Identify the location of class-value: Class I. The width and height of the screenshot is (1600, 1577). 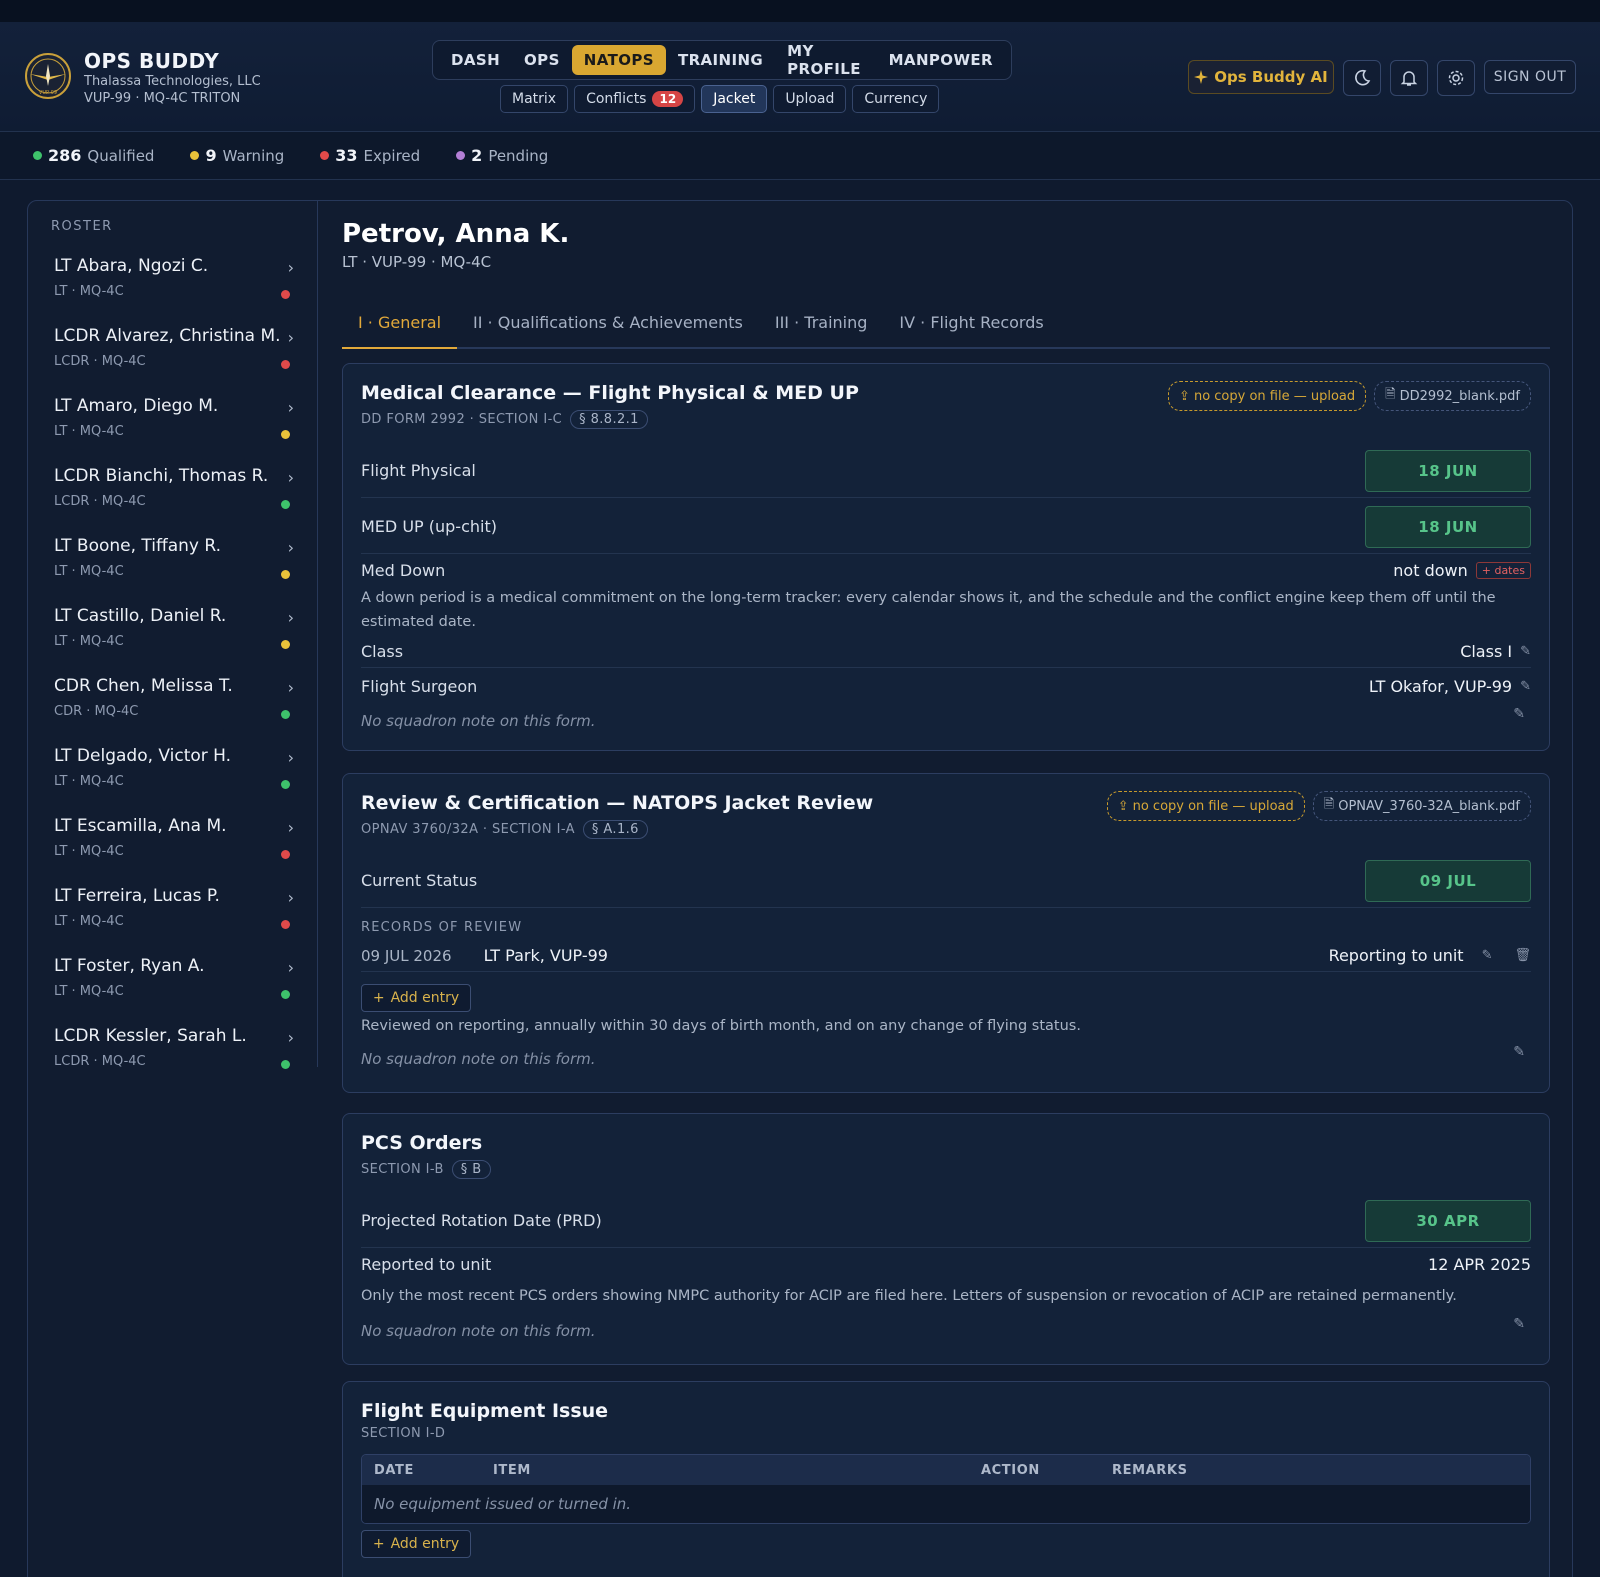
(1486, 651).